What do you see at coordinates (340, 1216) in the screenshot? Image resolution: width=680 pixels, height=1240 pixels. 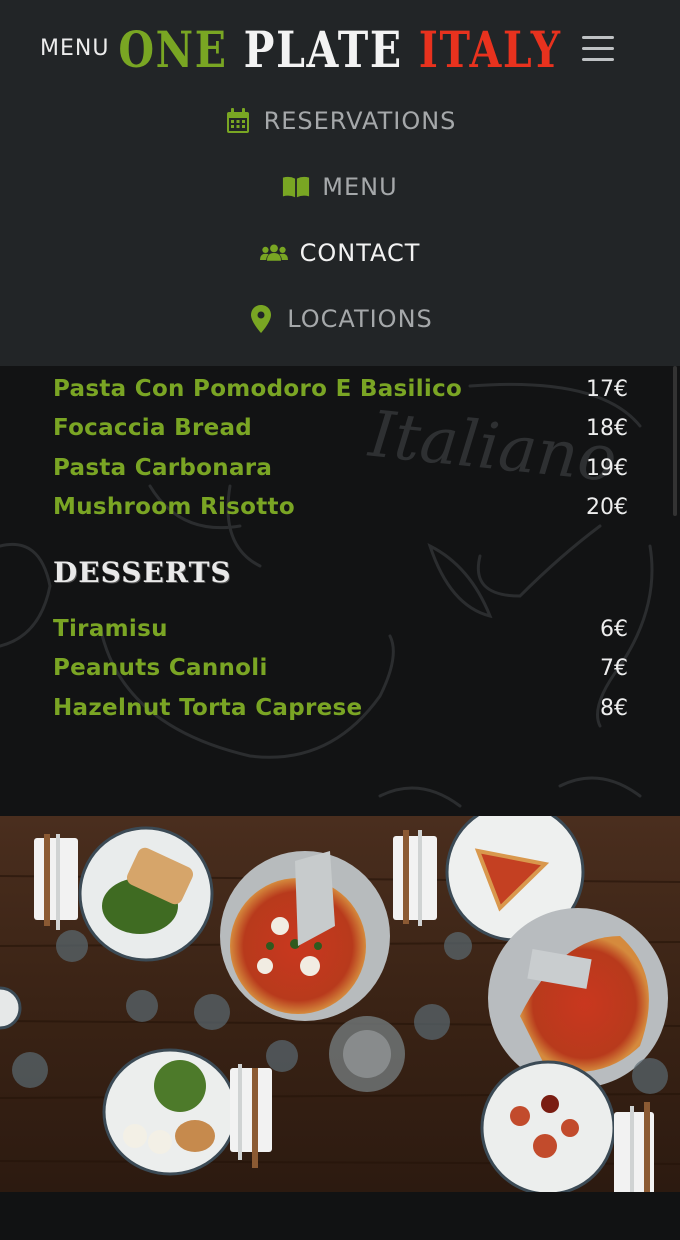 I see `footer-strip` at bounding box center [340, 1216].